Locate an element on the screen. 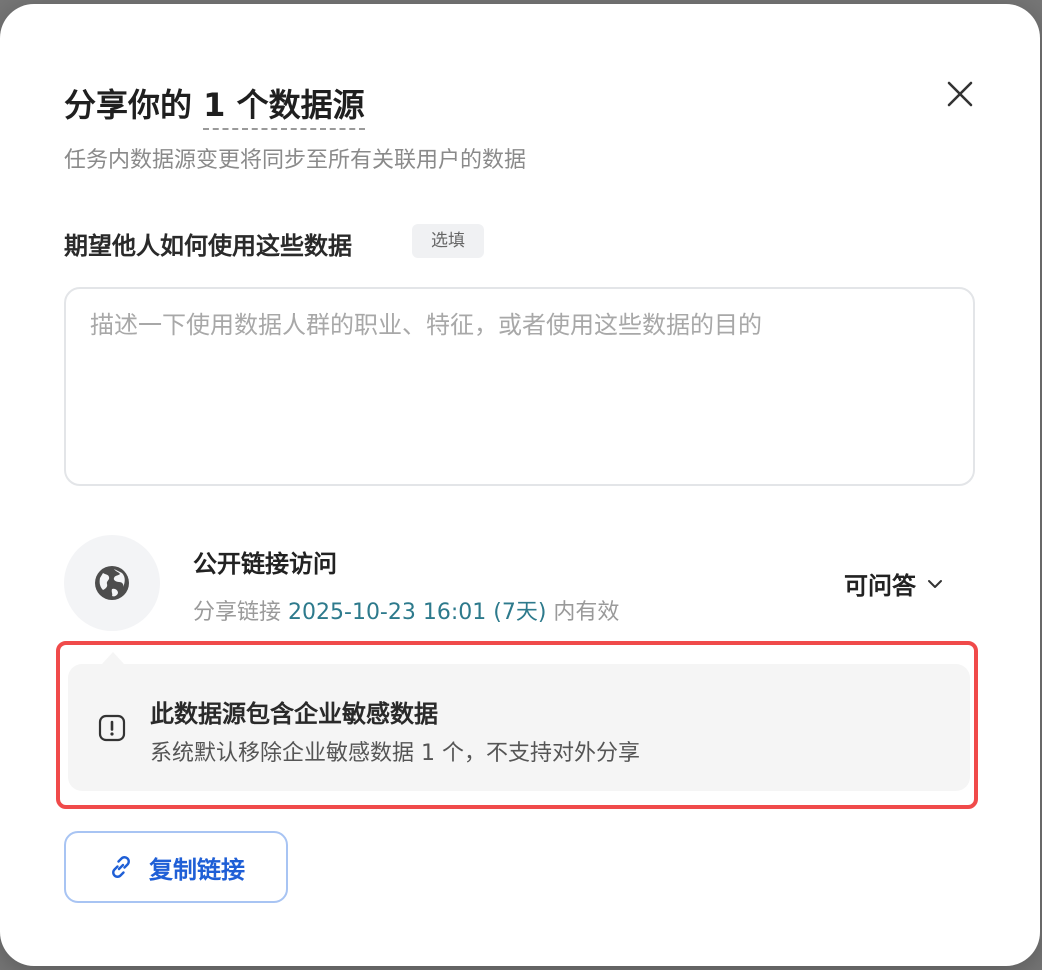 The height and width of the screenshot is (970, 1042). dialog-title-prefix: 分享你的 is located at coordinates (128, 105).